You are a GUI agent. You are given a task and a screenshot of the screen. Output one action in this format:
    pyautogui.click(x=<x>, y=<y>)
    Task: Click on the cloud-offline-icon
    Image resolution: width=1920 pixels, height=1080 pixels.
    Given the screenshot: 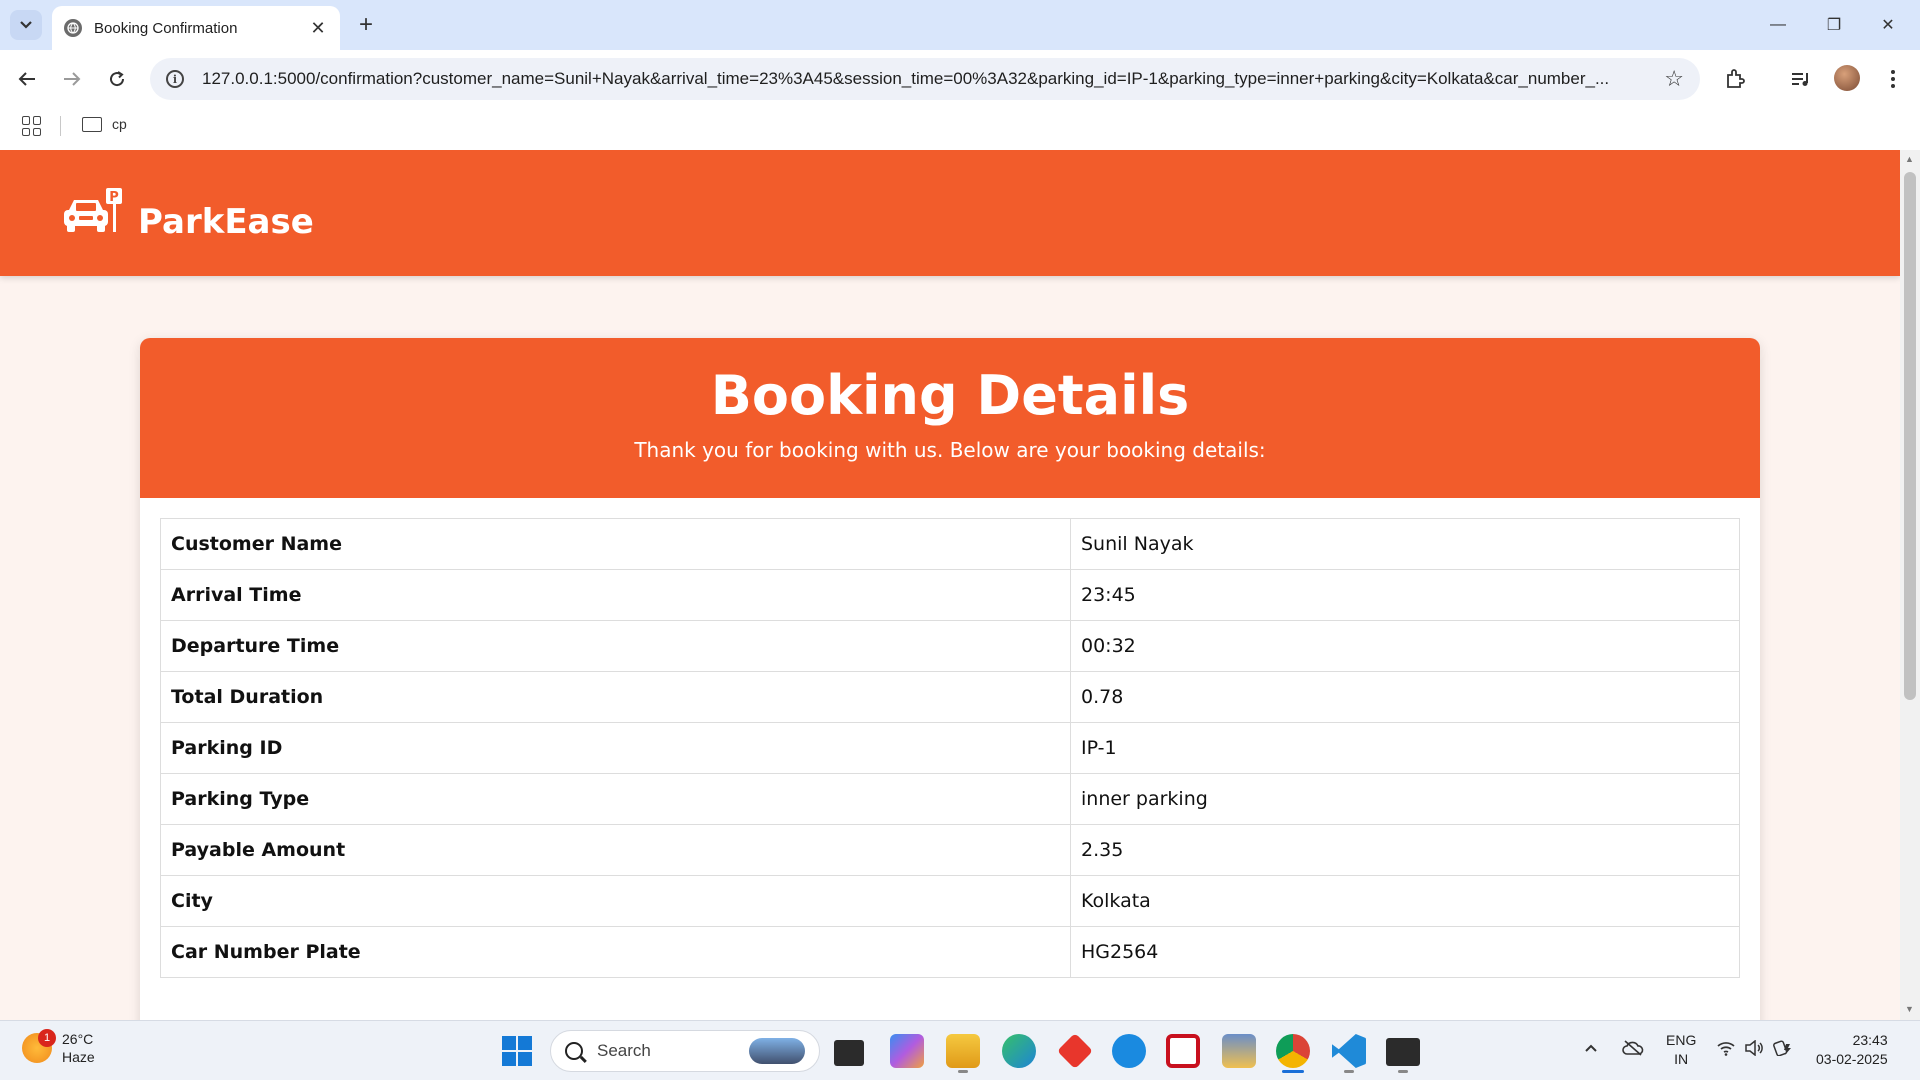 What is the action you would take?
    pyautogui.click(x=1633, y=1050)
    